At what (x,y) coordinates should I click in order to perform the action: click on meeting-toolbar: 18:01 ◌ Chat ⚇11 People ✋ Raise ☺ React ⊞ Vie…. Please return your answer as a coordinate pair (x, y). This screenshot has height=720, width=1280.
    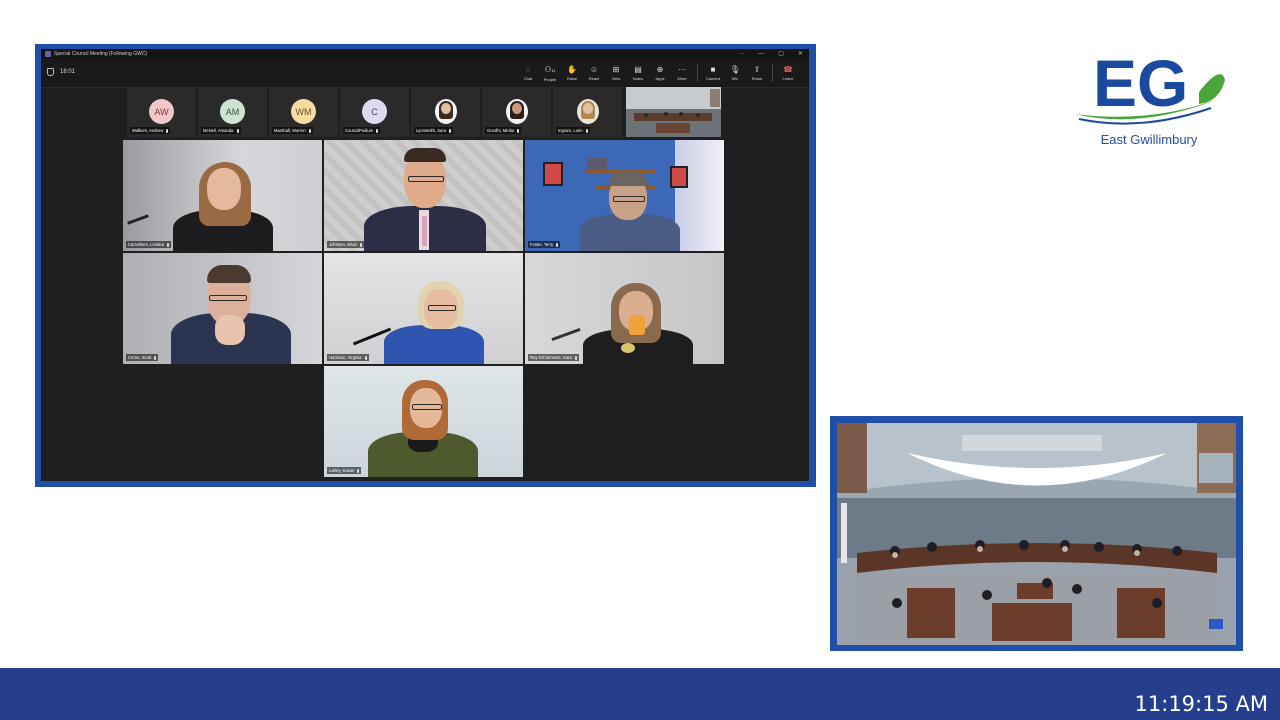
    Looking at the image, I should click on (425, 73).